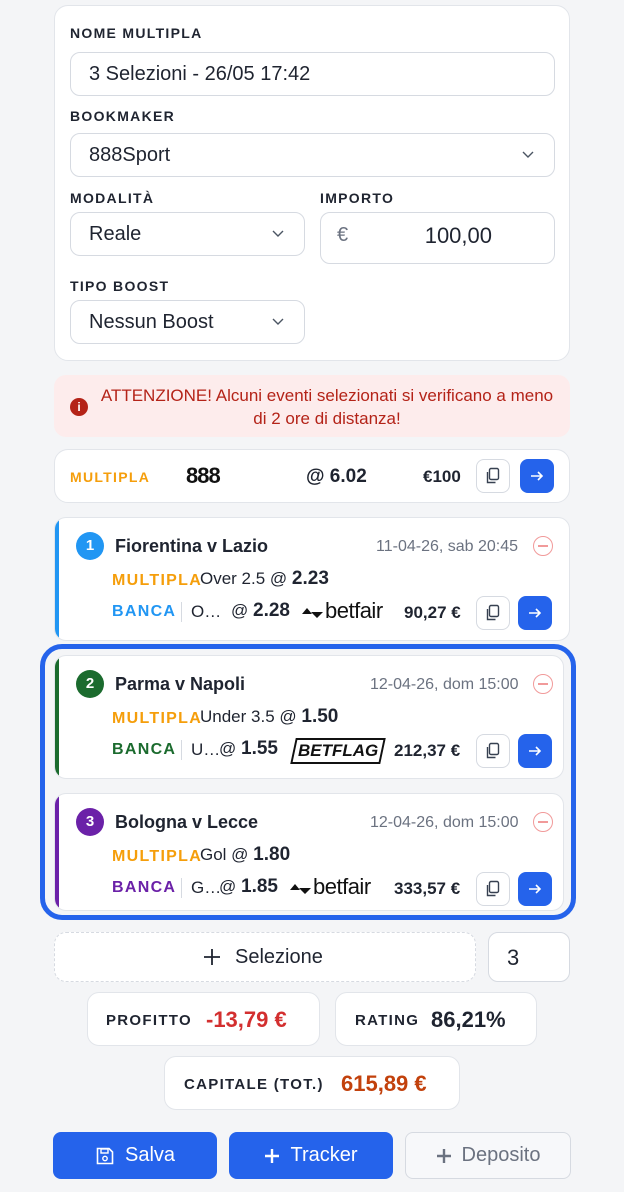 The height and width of the screenshot is (1192, 624). Describe the element at coordinates (192, 546) in the screenshot. I see `match-name: Fiorentina v Lazio` at that location.